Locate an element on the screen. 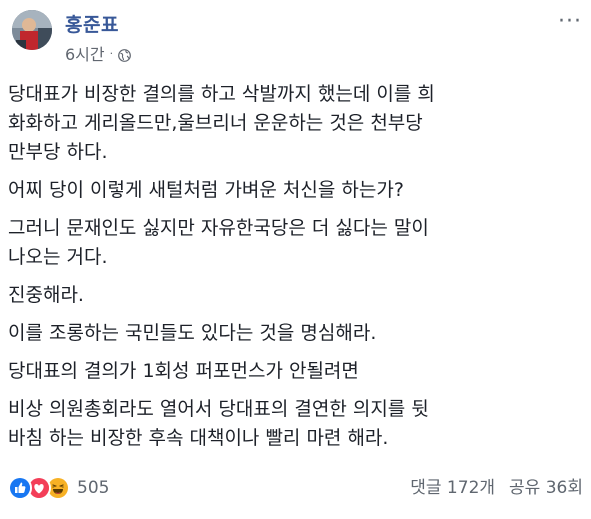 The width and height of the screenshot is (591, 519). reaction-icons is located at coordinates (39, 488).